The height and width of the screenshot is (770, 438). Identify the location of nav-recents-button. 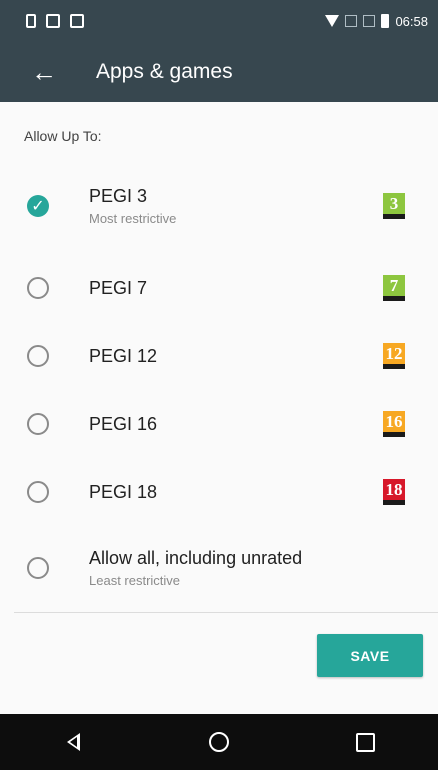
(365, 742).